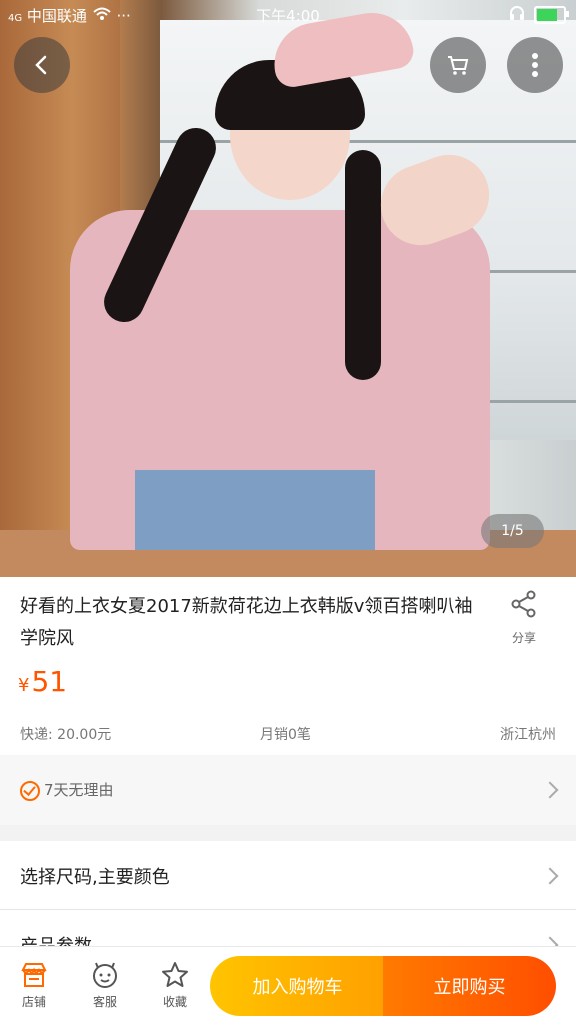  Describe the element at coordinates (528, 735) in the screenshot. I see `ship-location: 浙江杭州` at that location.